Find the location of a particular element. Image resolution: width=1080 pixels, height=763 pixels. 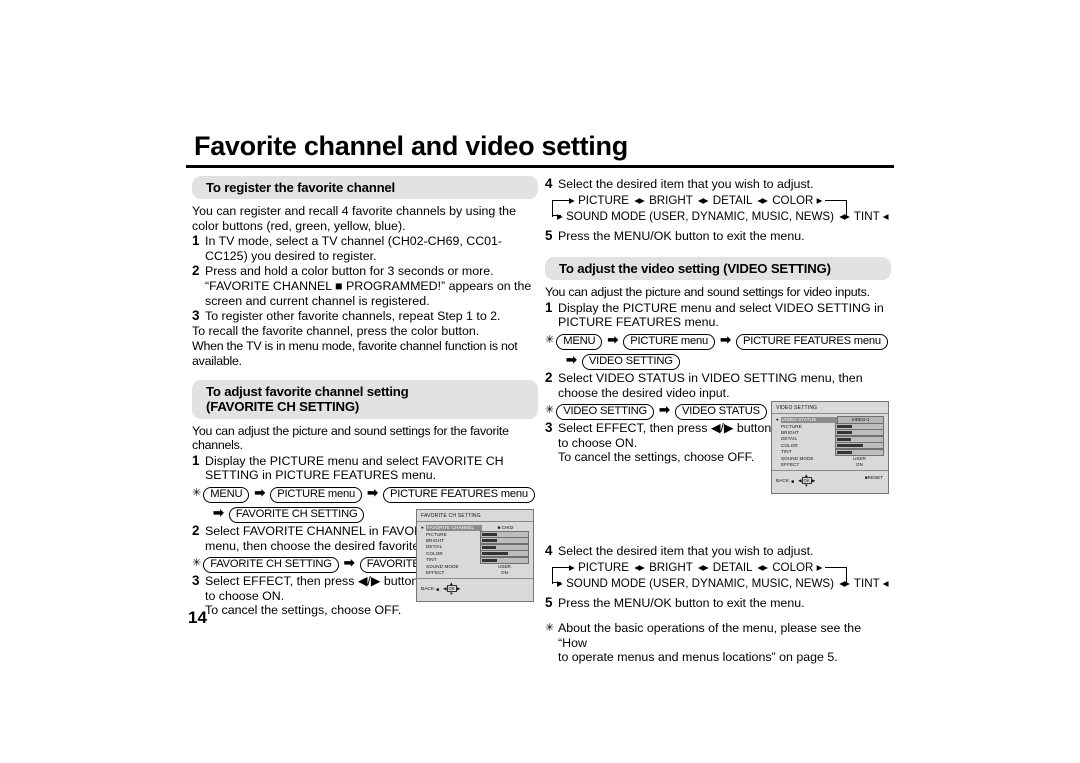

step-text-line-3: To cancel the settings, choose OFF. is located at coordinates (303, 610).